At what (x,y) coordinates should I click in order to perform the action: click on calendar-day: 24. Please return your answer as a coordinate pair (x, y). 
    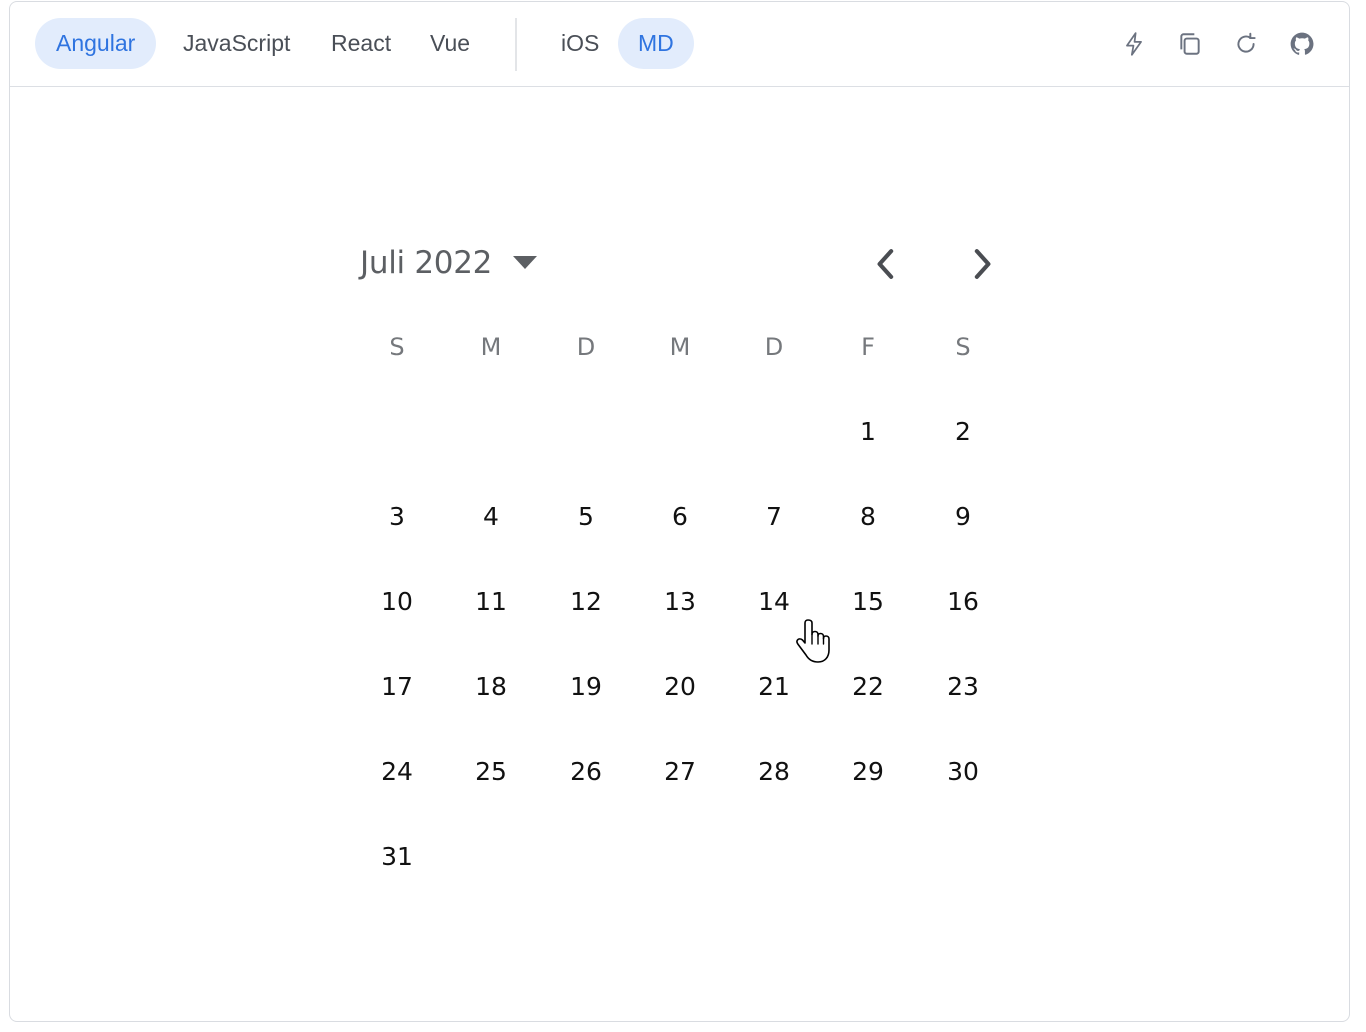
    Looking at the image, I should click on (397, 772).